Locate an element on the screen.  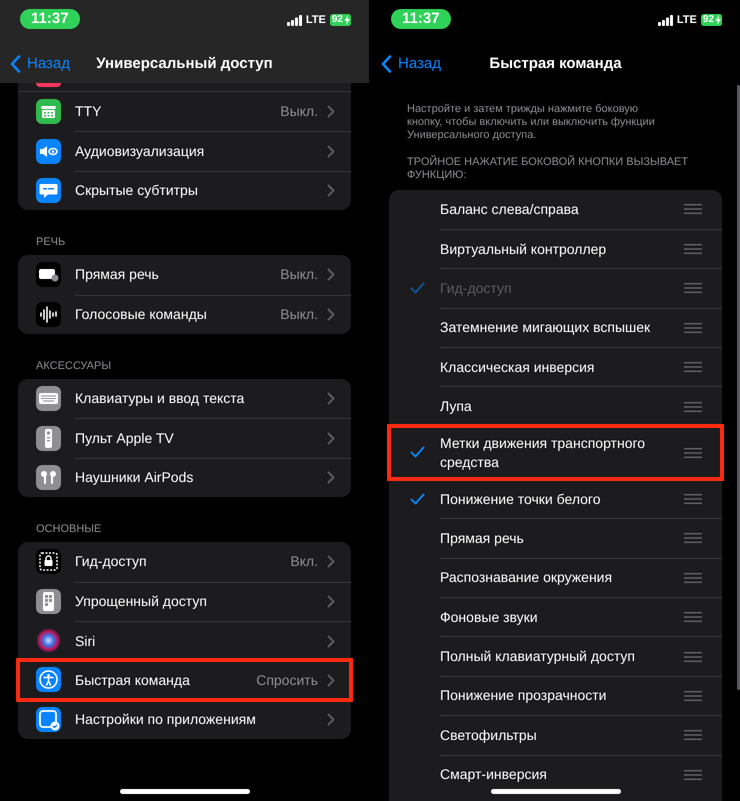
option-row: Лупа is located at coordinates (555, 406).